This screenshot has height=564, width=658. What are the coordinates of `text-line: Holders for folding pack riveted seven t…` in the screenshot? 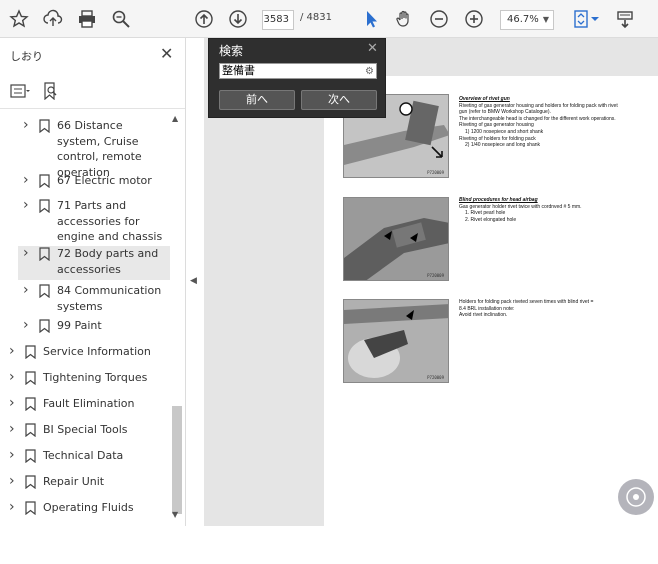 It's located at (526, 302).